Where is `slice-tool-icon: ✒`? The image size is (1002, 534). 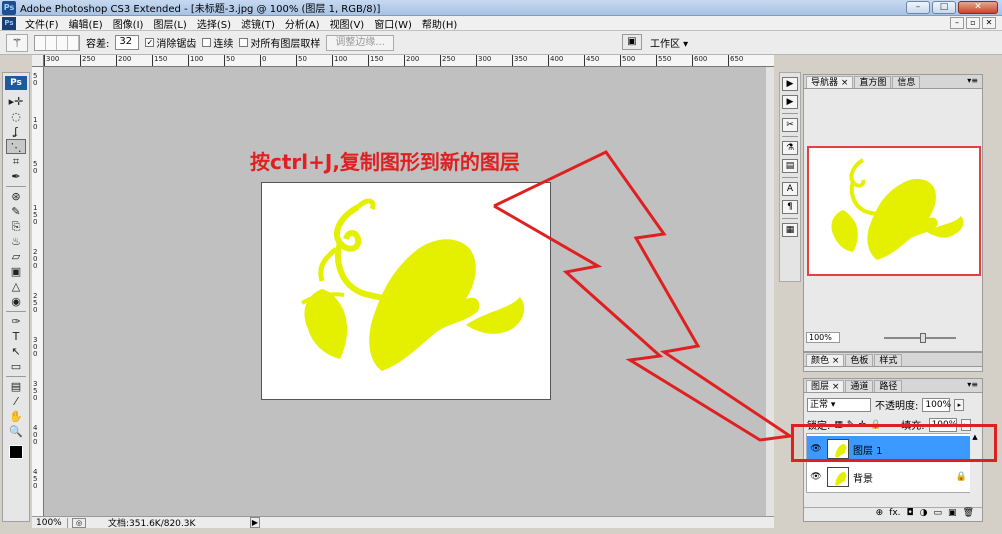
slice-tool-icon: ✒ is located at coordinates (16, 176).